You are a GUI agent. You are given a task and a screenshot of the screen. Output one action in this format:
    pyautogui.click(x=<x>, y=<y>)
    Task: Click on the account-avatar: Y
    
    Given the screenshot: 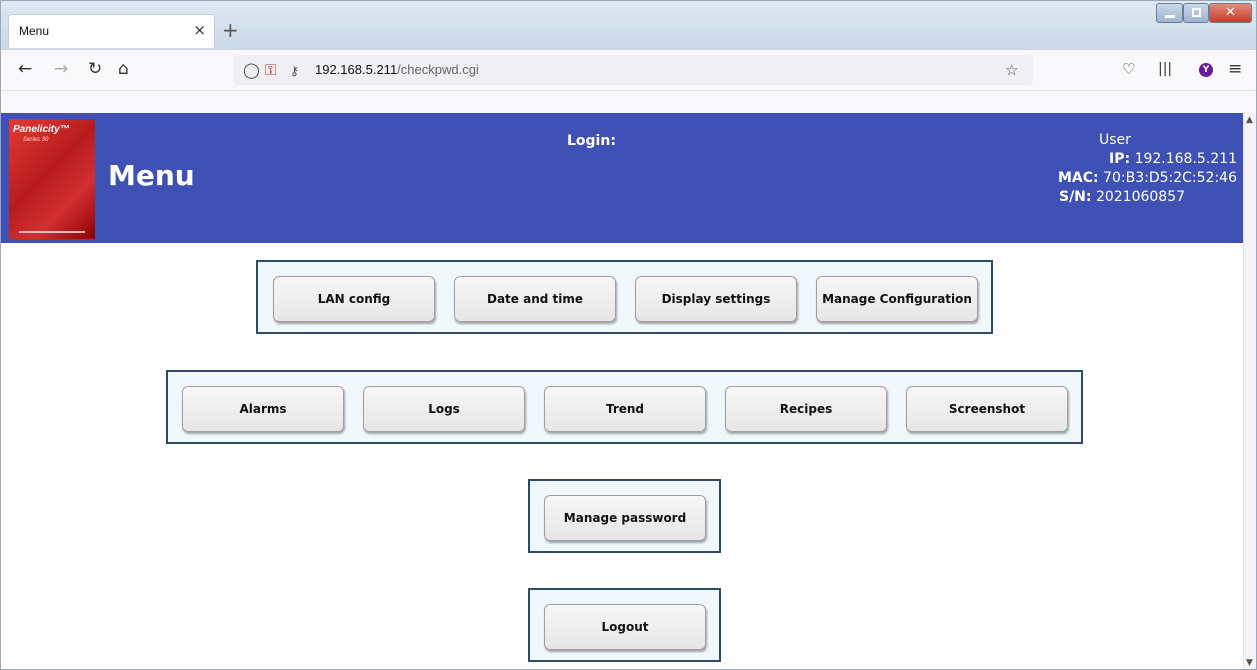 What is the action you would take?
    pyautogui.click(x=1206, y=70)
    